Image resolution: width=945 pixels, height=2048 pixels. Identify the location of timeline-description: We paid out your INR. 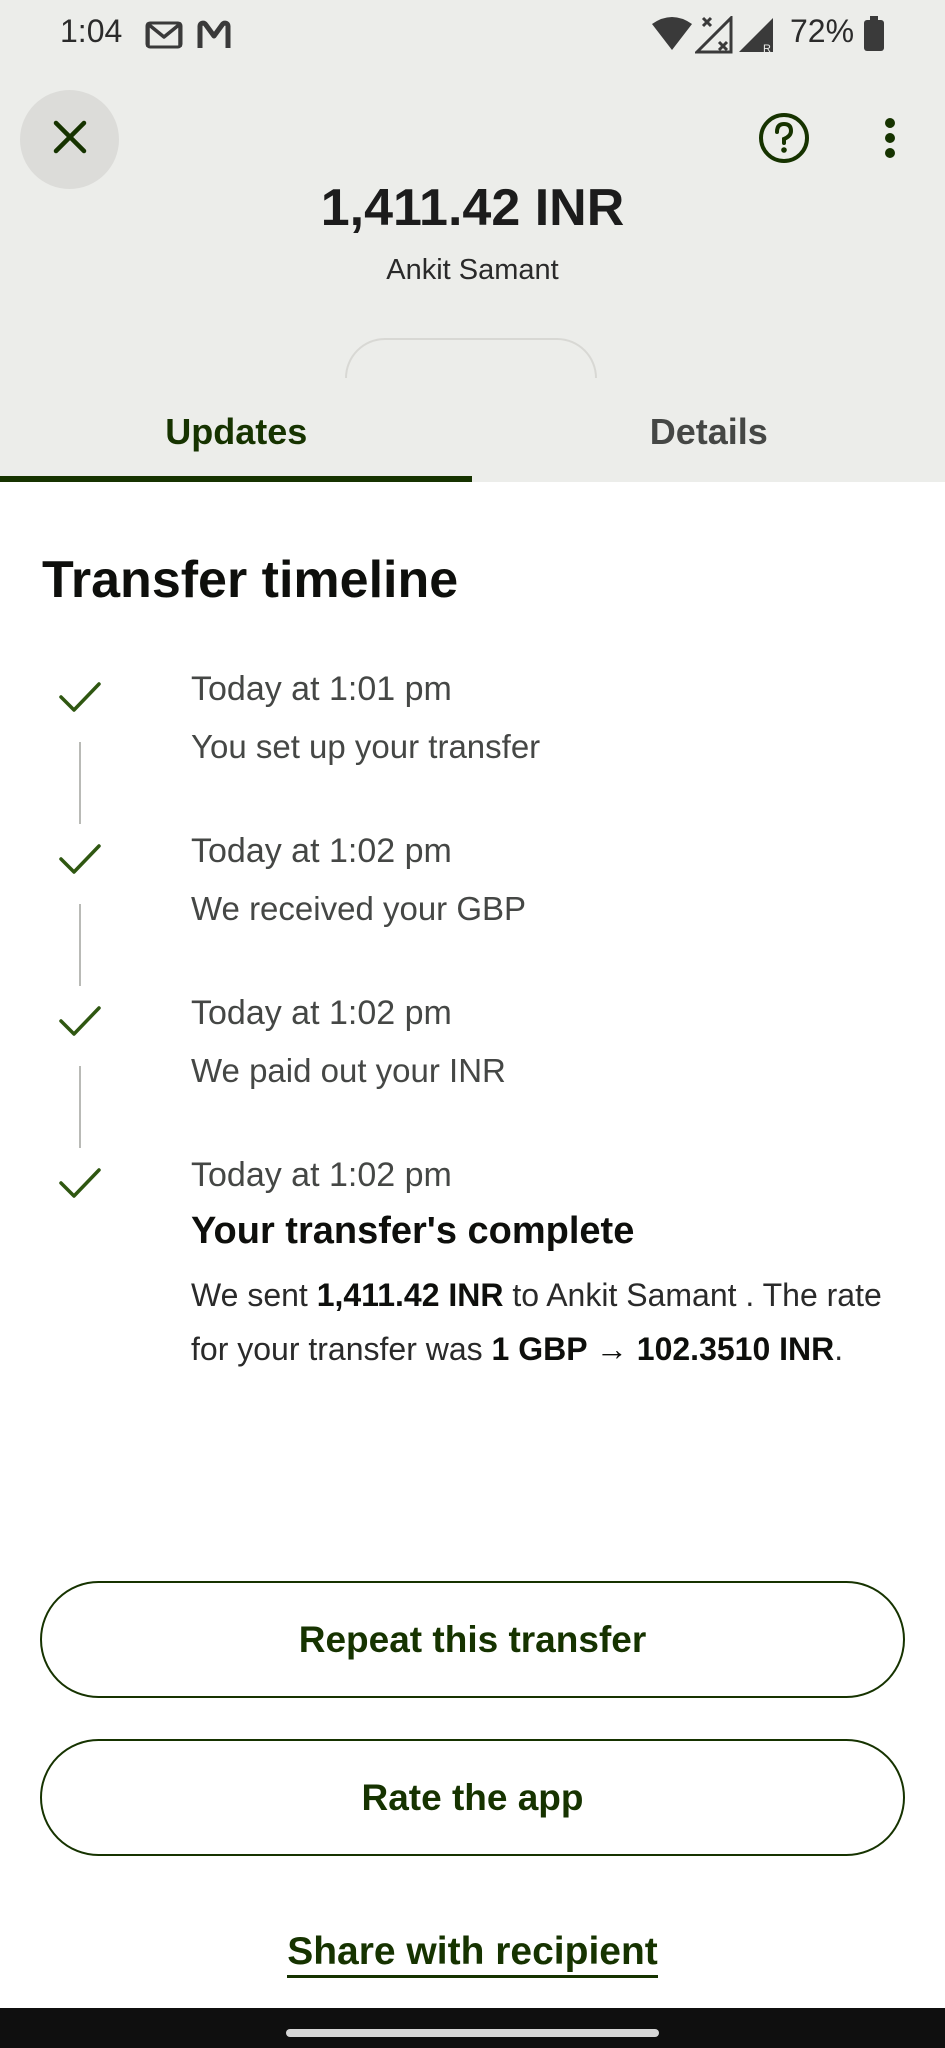
(348, 1070).